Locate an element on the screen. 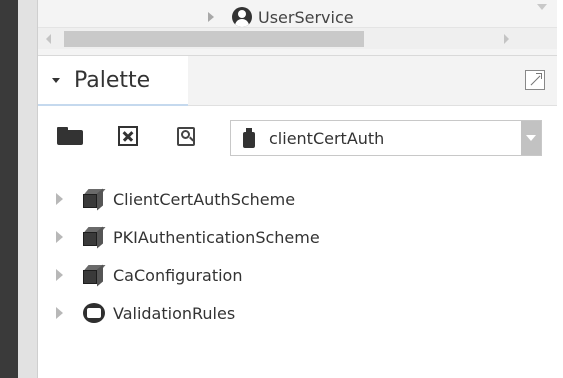 This screenshot has height=378, width=563. folder-round-icon is located at coordinates (94, 313).